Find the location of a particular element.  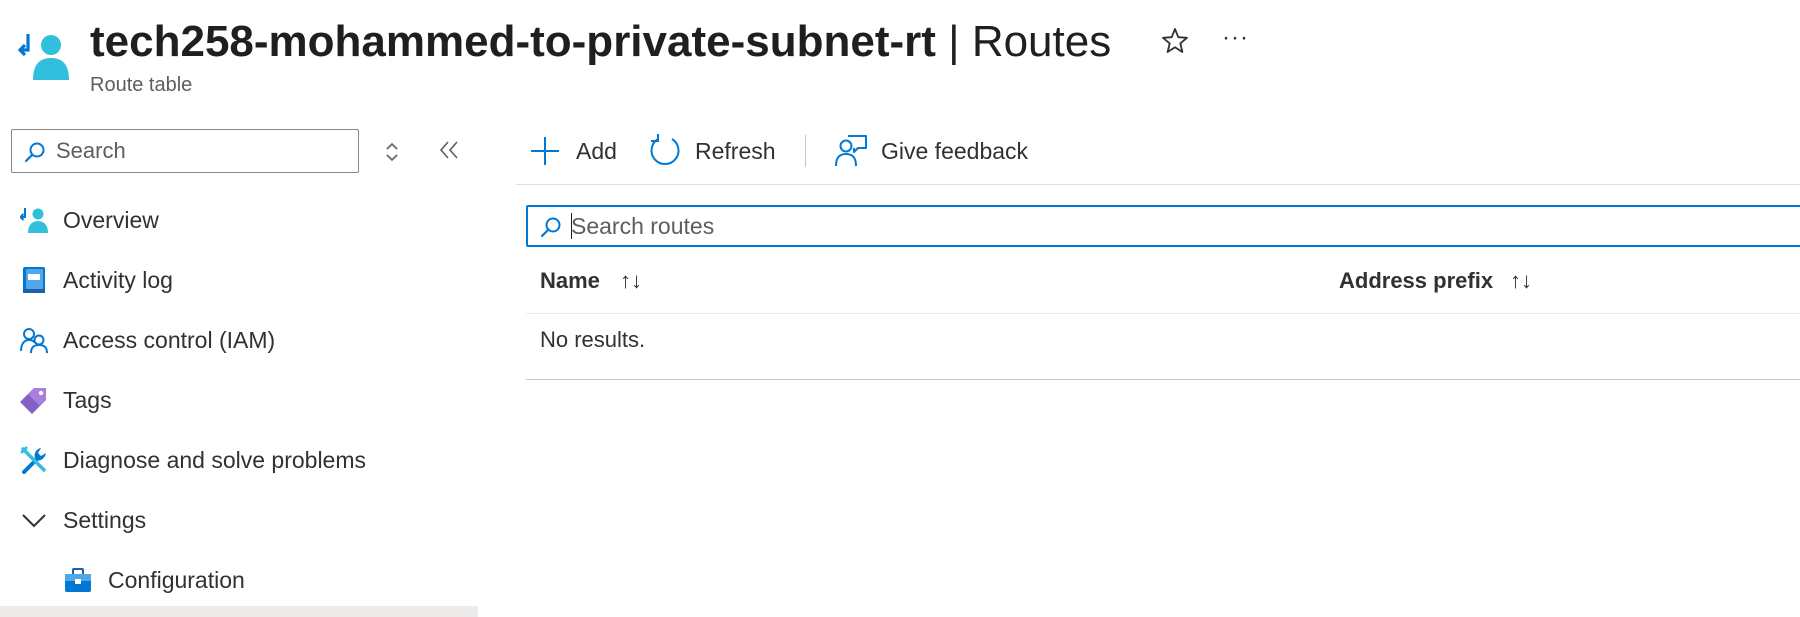

menu-item-label: Diagnose and solve problems is located at coordinates (215, 460).